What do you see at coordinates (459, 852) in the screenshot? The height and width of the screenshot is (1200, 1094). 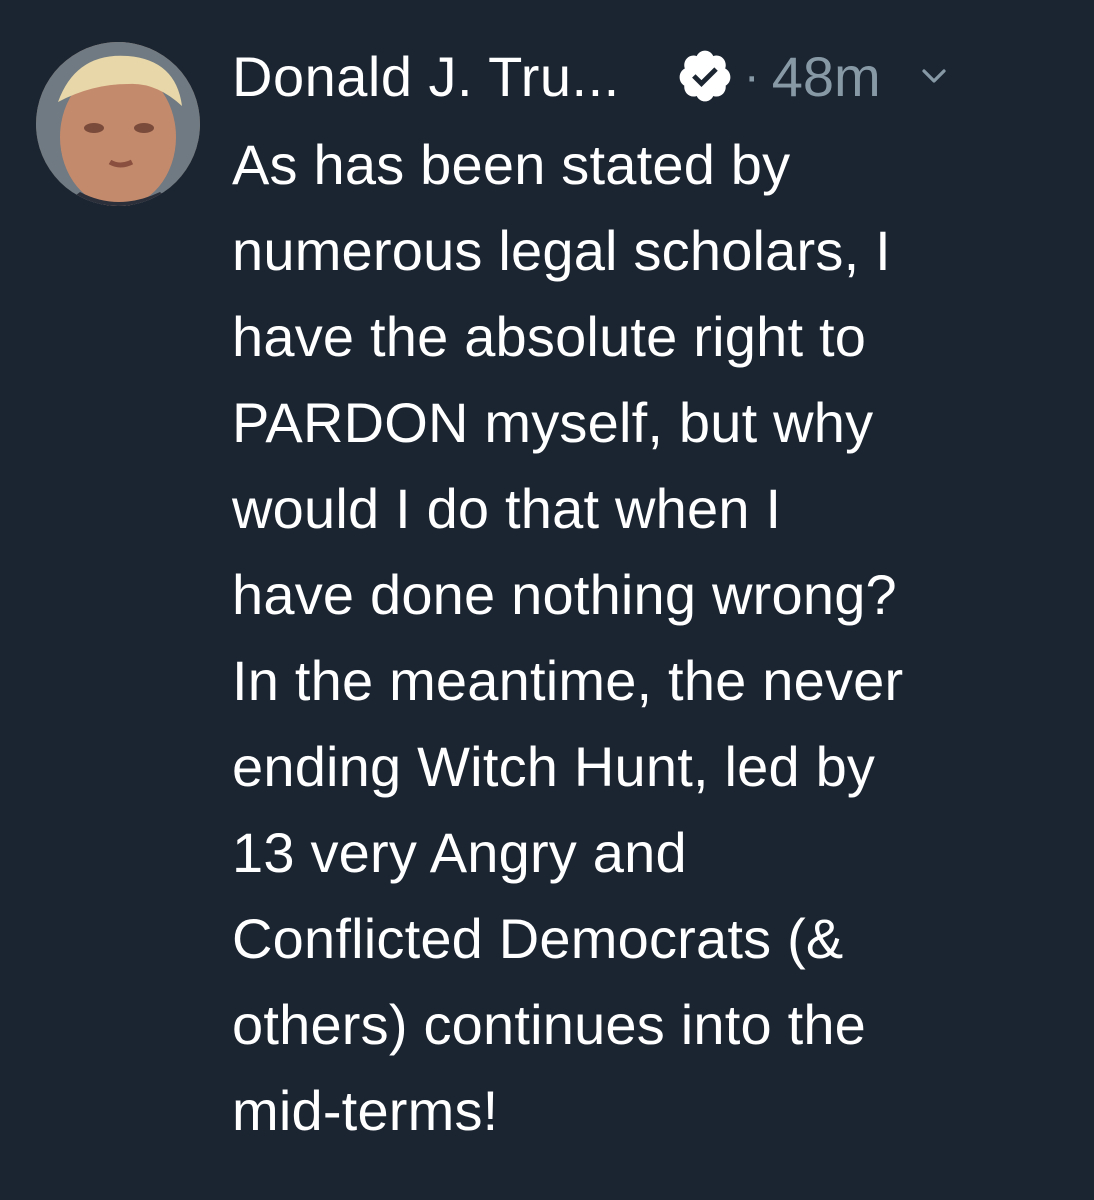 I see `tweet-text-line: 13 very Angry and` at bounding box center [459, 852].